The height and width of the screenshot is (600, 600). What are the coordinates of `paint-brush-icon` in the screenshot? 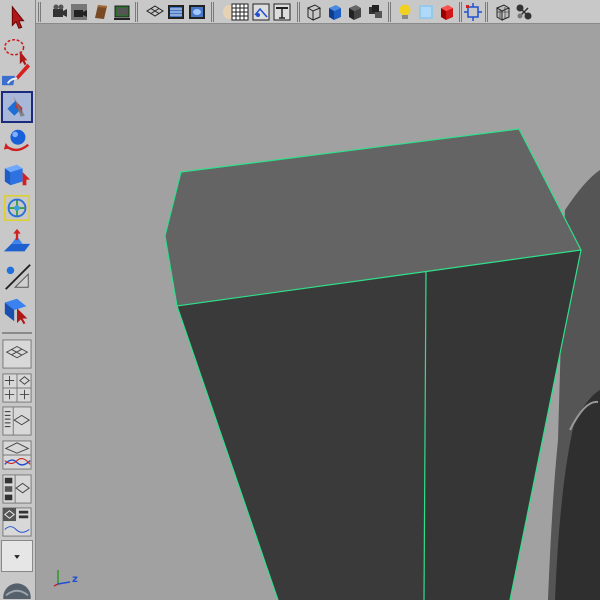 It's located at (16, 74).